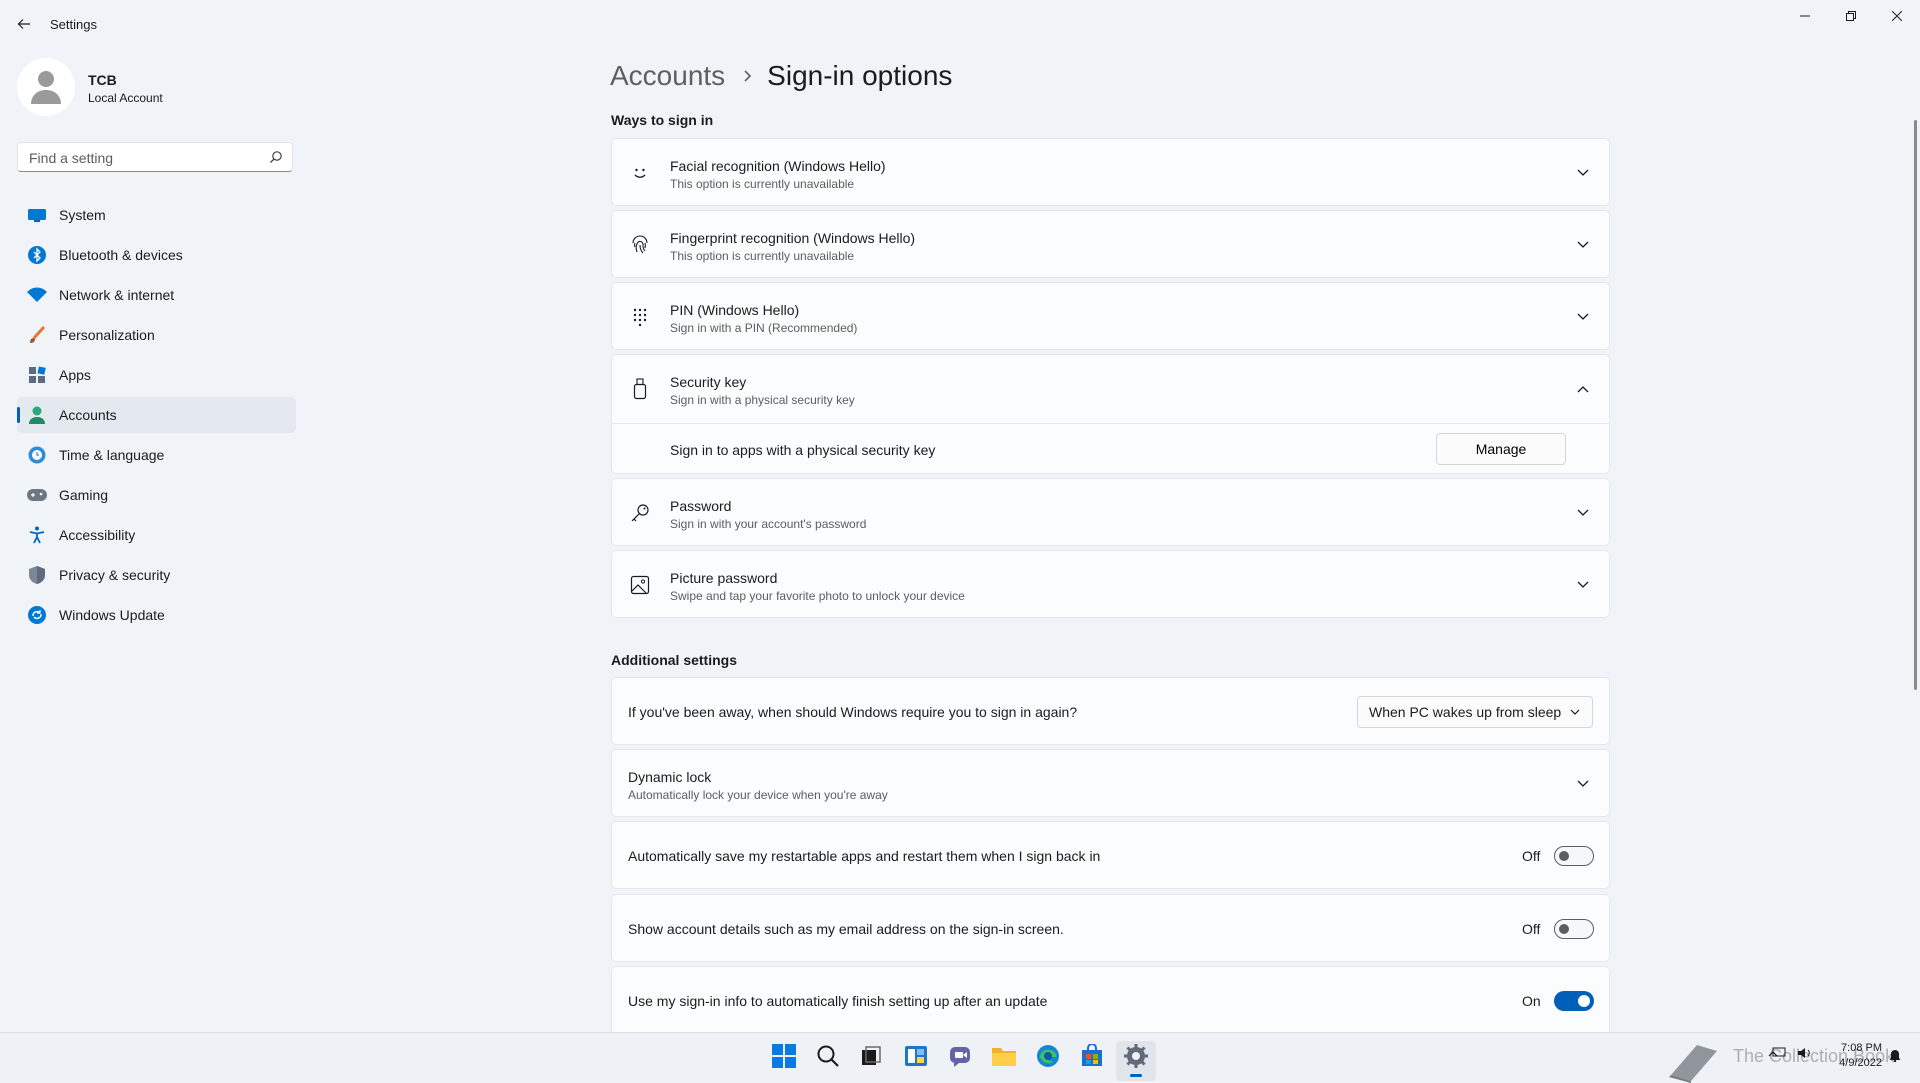  Describe the element at coordinates (37, 495) in the screenshot. I see `gamepad-icon` at that location.